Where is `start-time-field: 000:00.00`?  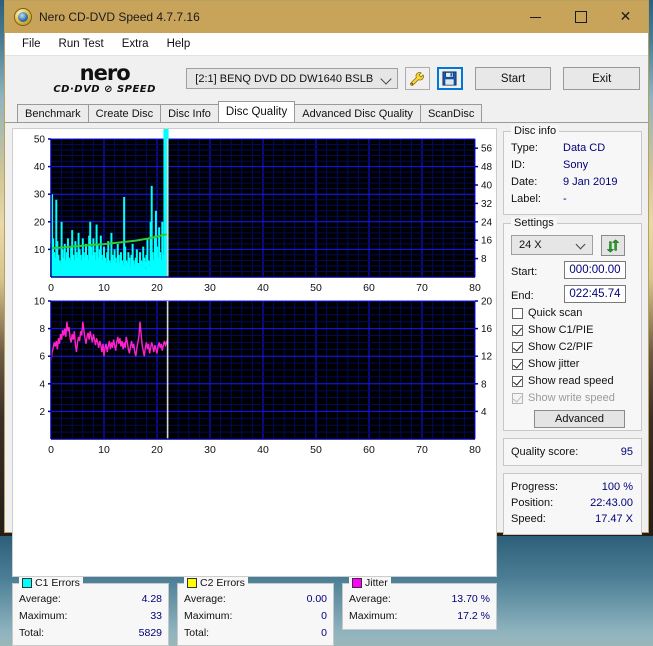
start-time-field: 000:00.00 is located at coordinates (595, 270).